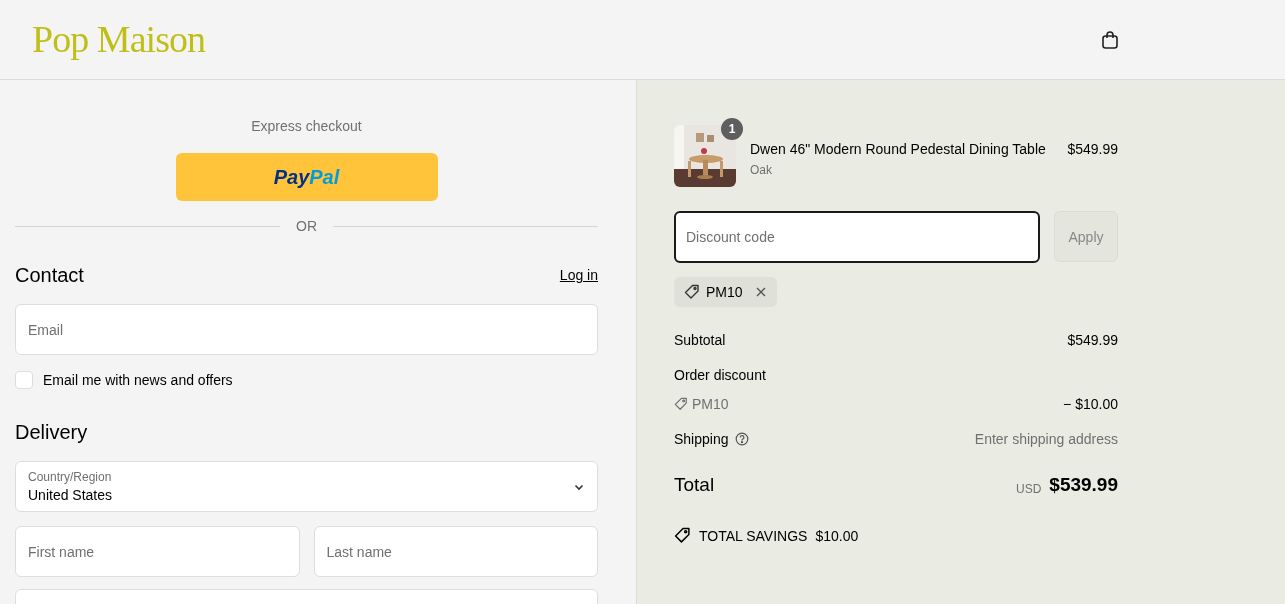  I want to click on login-link: Log in, so click(578, 275).